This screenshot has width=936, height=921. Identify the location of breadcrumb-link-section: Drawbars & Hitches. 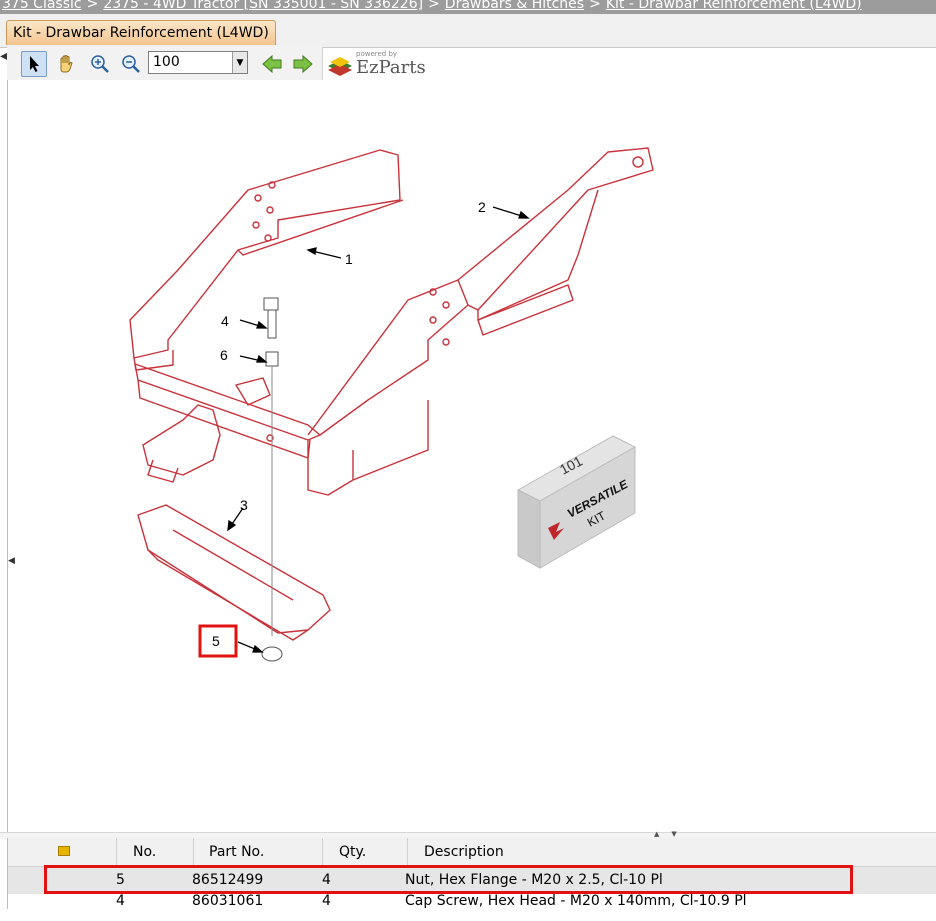
(514, 6).